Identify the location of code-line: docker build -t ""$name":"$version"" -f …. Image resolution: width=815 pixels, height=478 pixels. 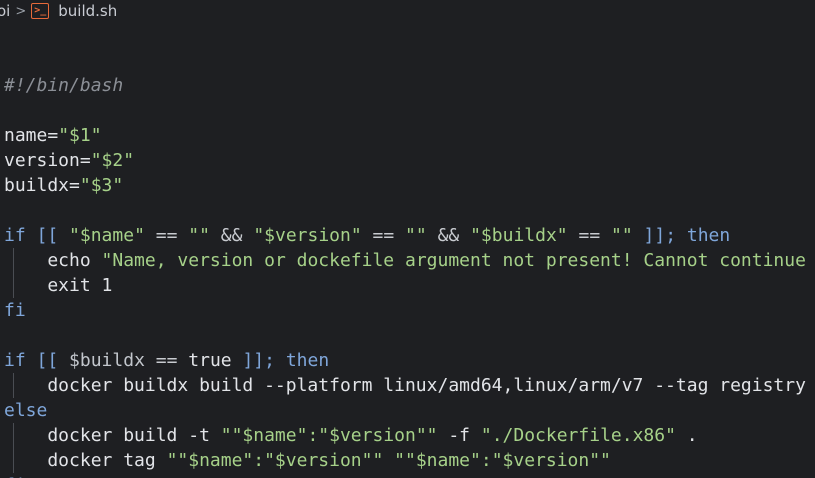
(405, 435).